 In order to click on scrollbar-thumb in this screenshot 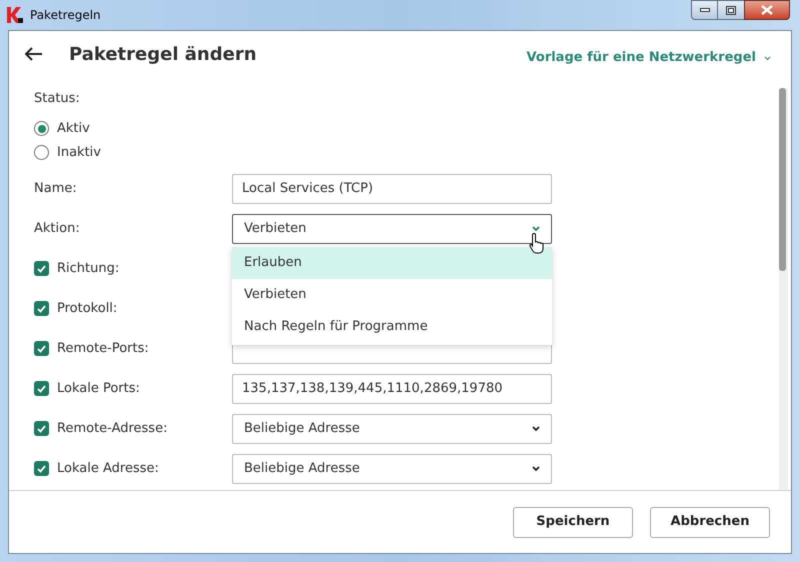, I will do `click(782, 179)`.